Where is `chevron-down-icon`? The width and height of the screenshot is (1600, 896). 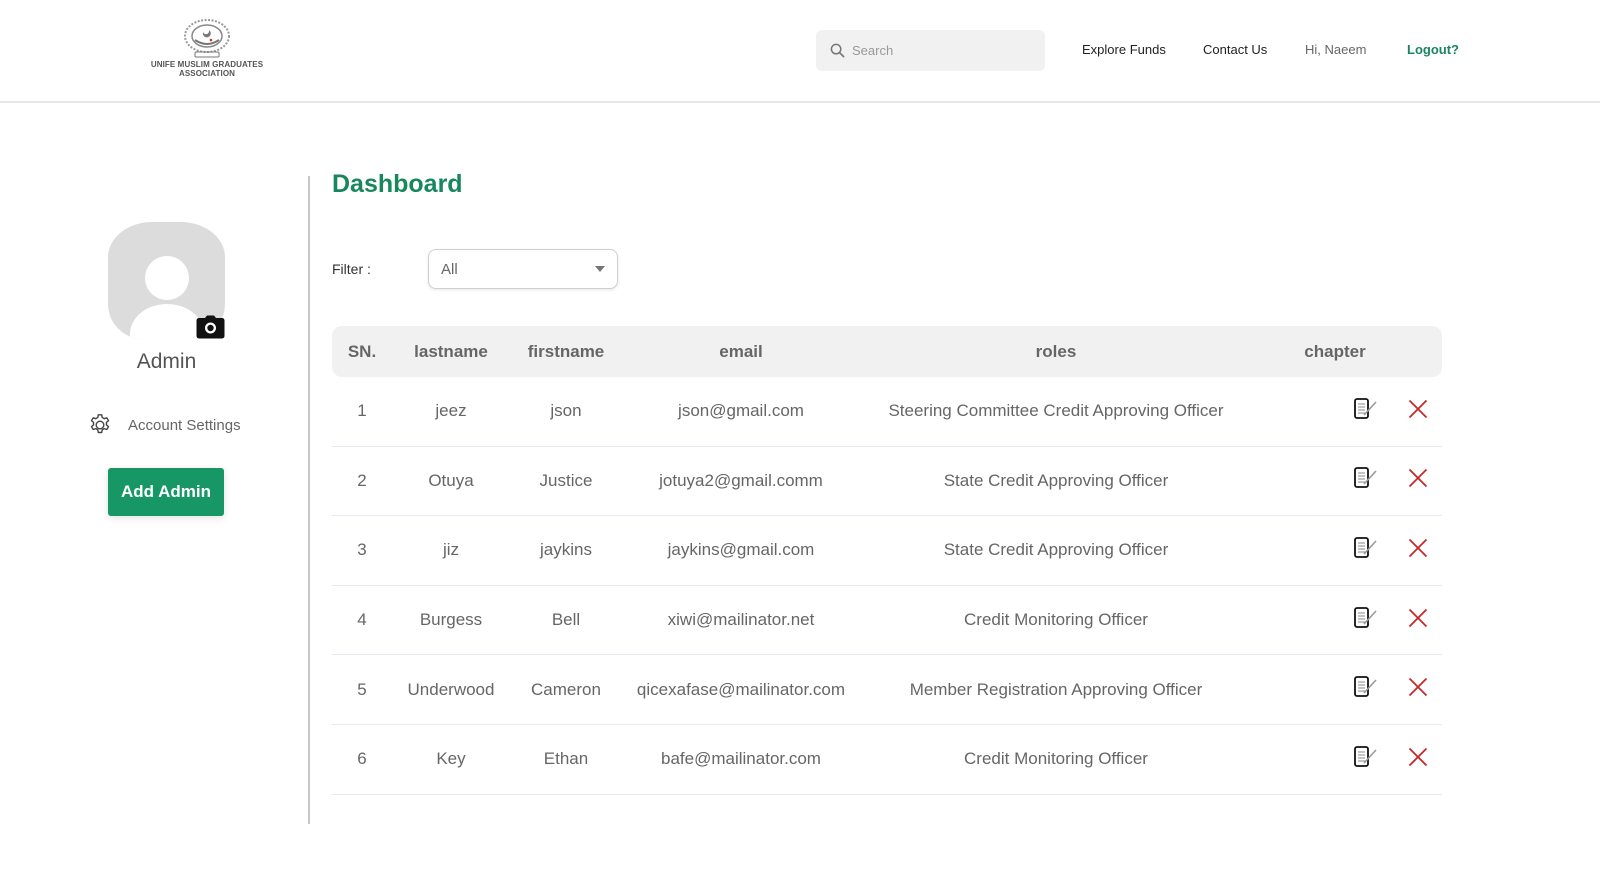 chevron-down-icon is located at coordinates (600, 269).